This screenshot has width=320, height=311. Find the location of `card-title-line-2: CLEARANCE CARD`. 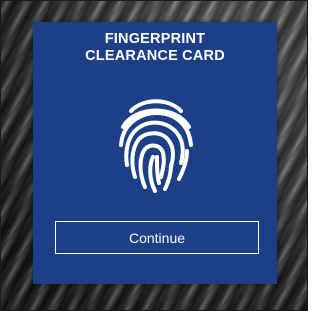

card-title-line-2: CLEARANCE CARD is located at coordinates (155, 56).